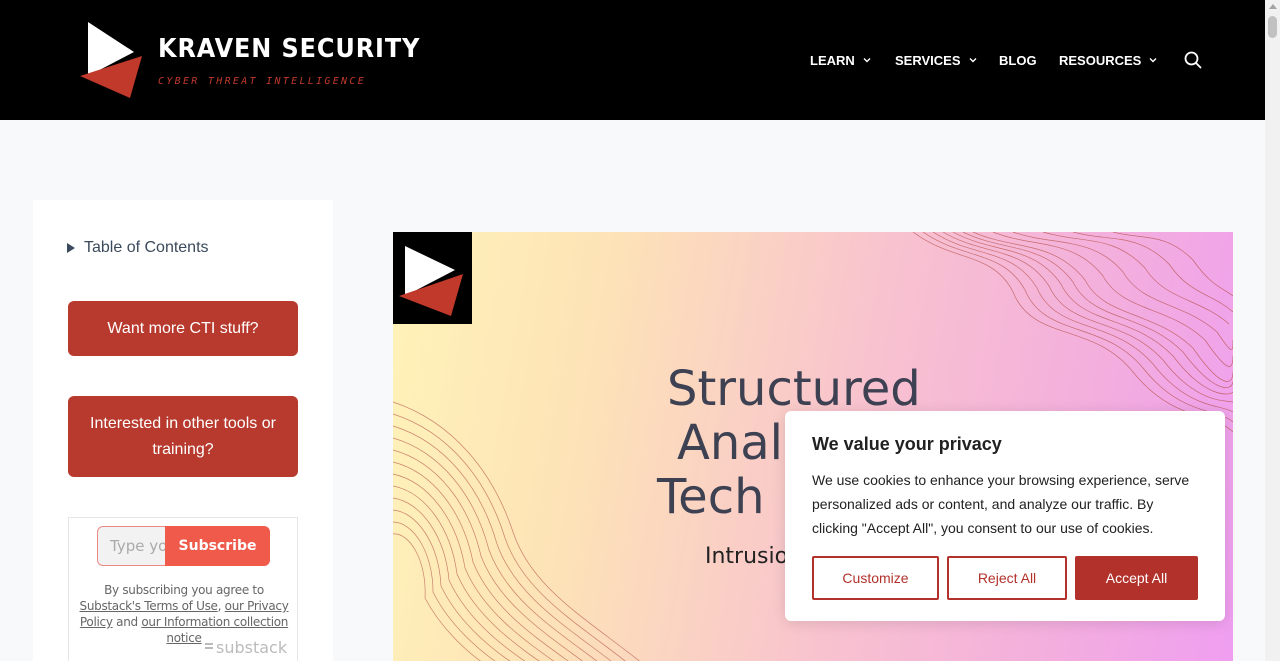  Describe the element at coordinates (794, 389) in the screenshot. I see `hero-title-line1: Structured` at that location.